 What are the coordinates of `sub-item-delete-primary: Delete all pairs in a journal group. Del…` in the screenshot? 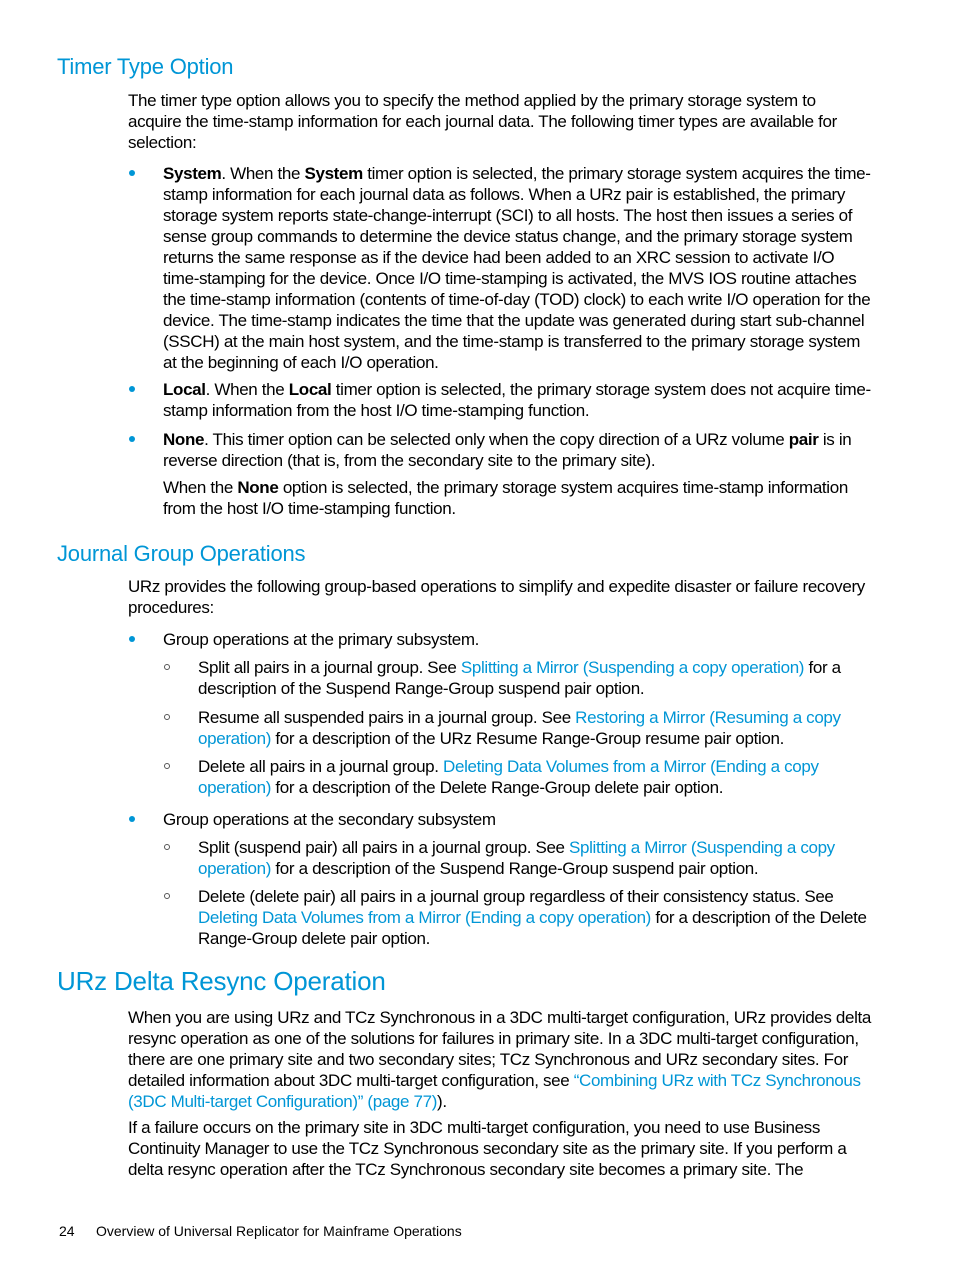 It's located at (535, 777).